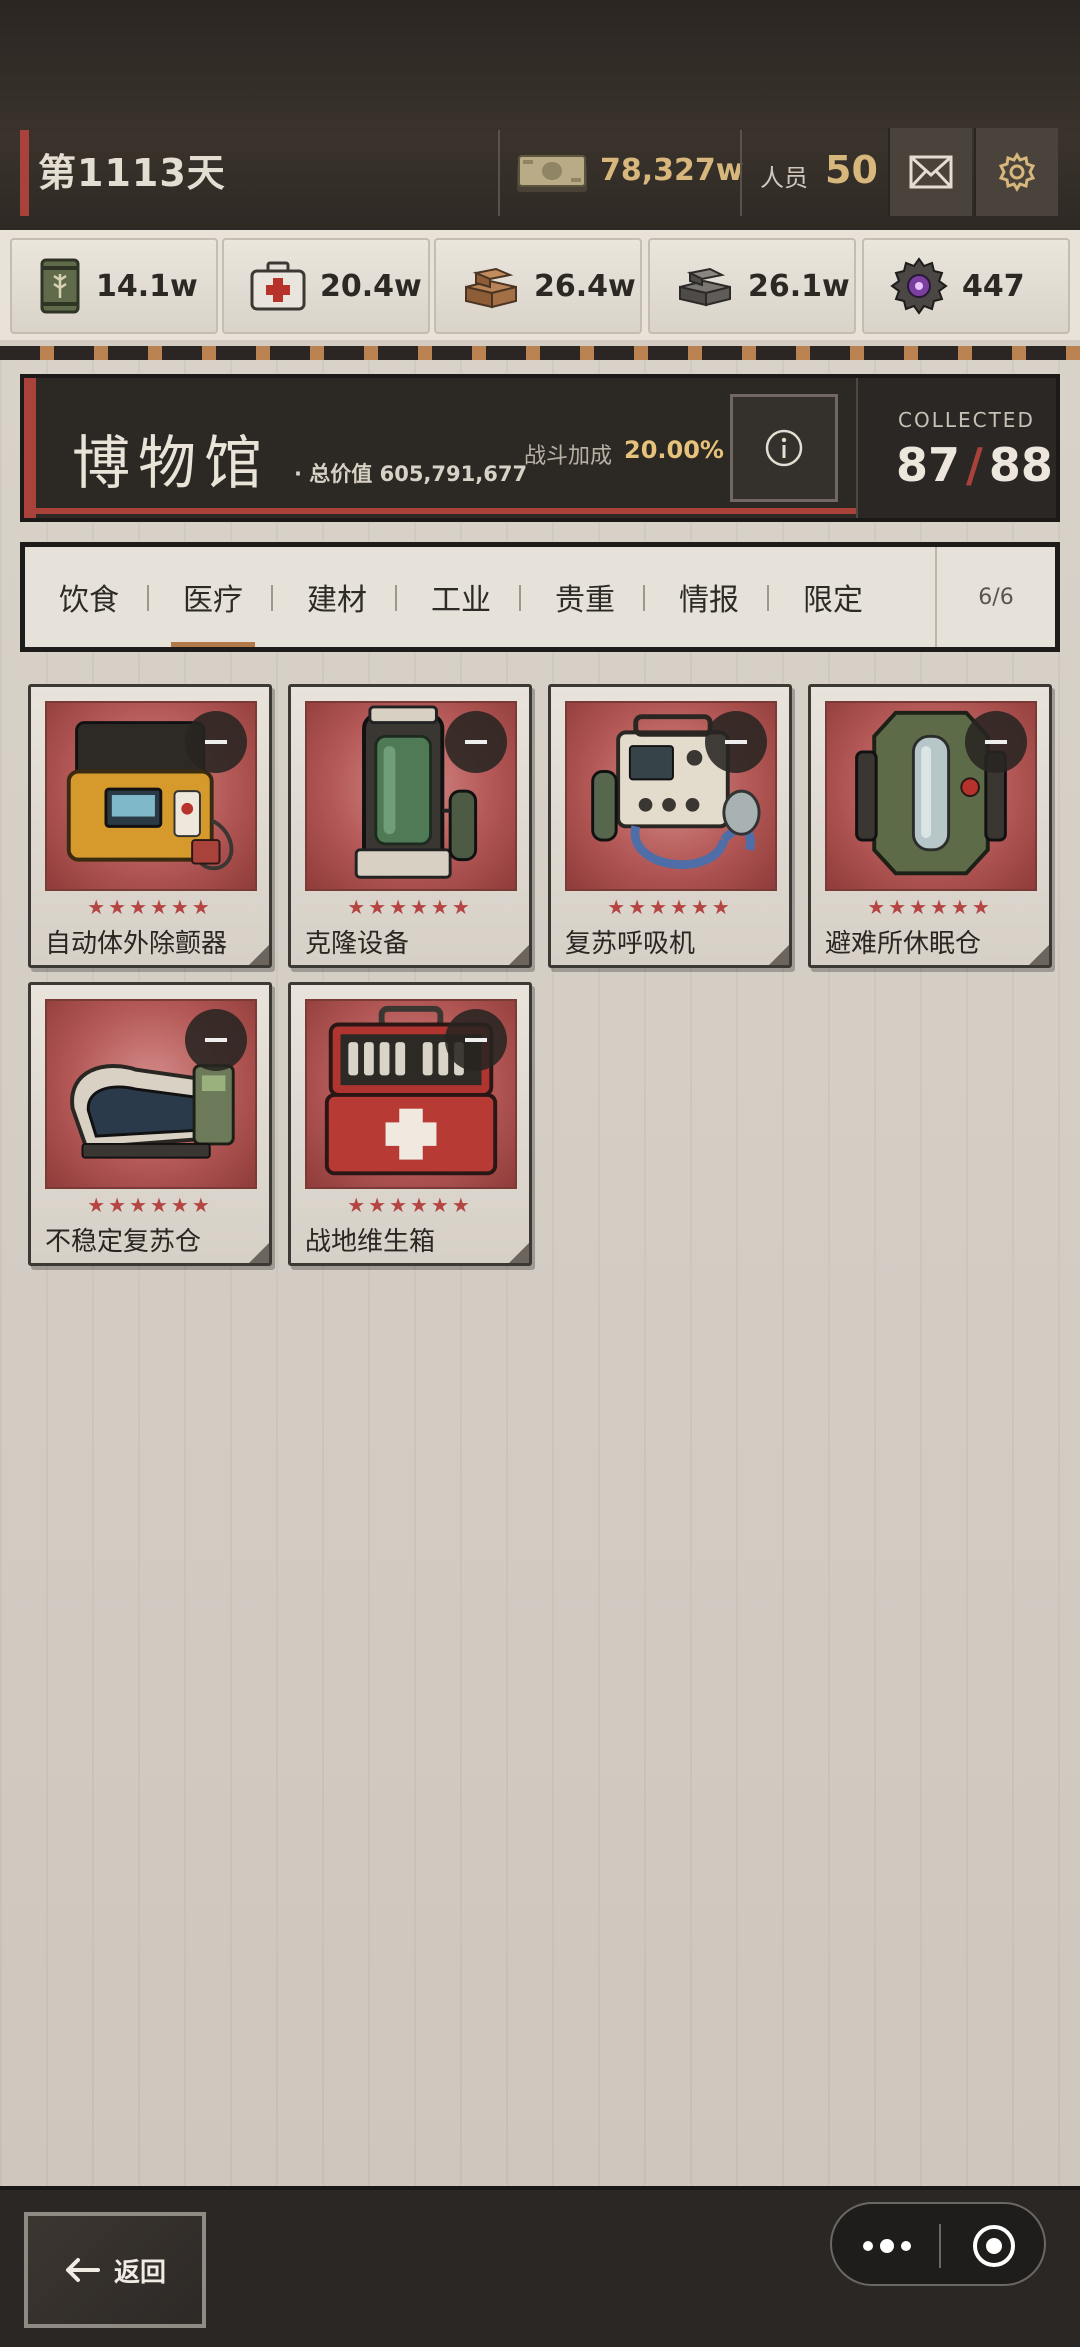 The width and height of the screenshot is (1080, 2347). I want to click on capsule-separator, so click(940, 2246).